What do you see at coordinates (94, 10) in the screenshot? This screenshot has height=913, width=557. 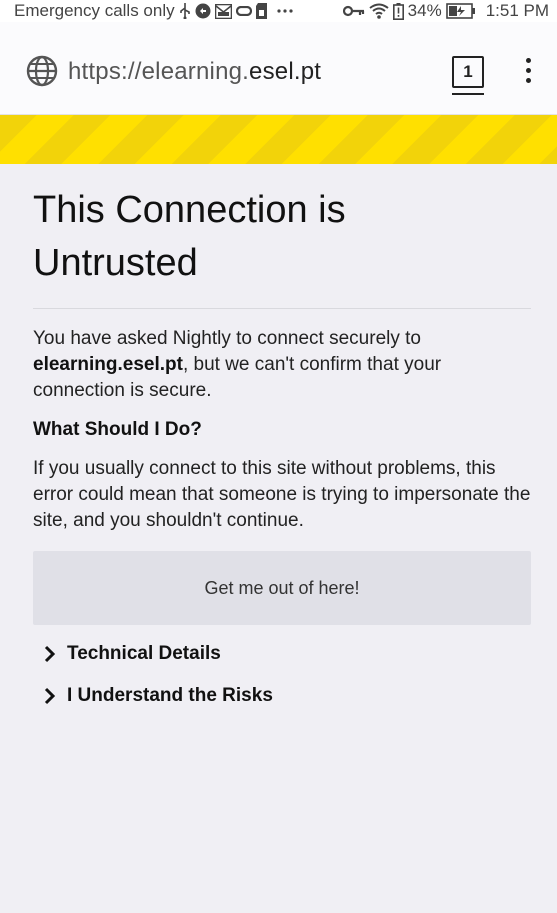 I see `carrier-status-text: Emergency calls only` at bounding box center [94, 10].